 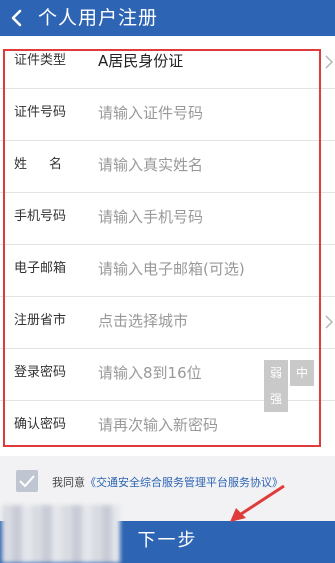 I want to click on city-select: 点击选择城市, so click(x=143, y=321).